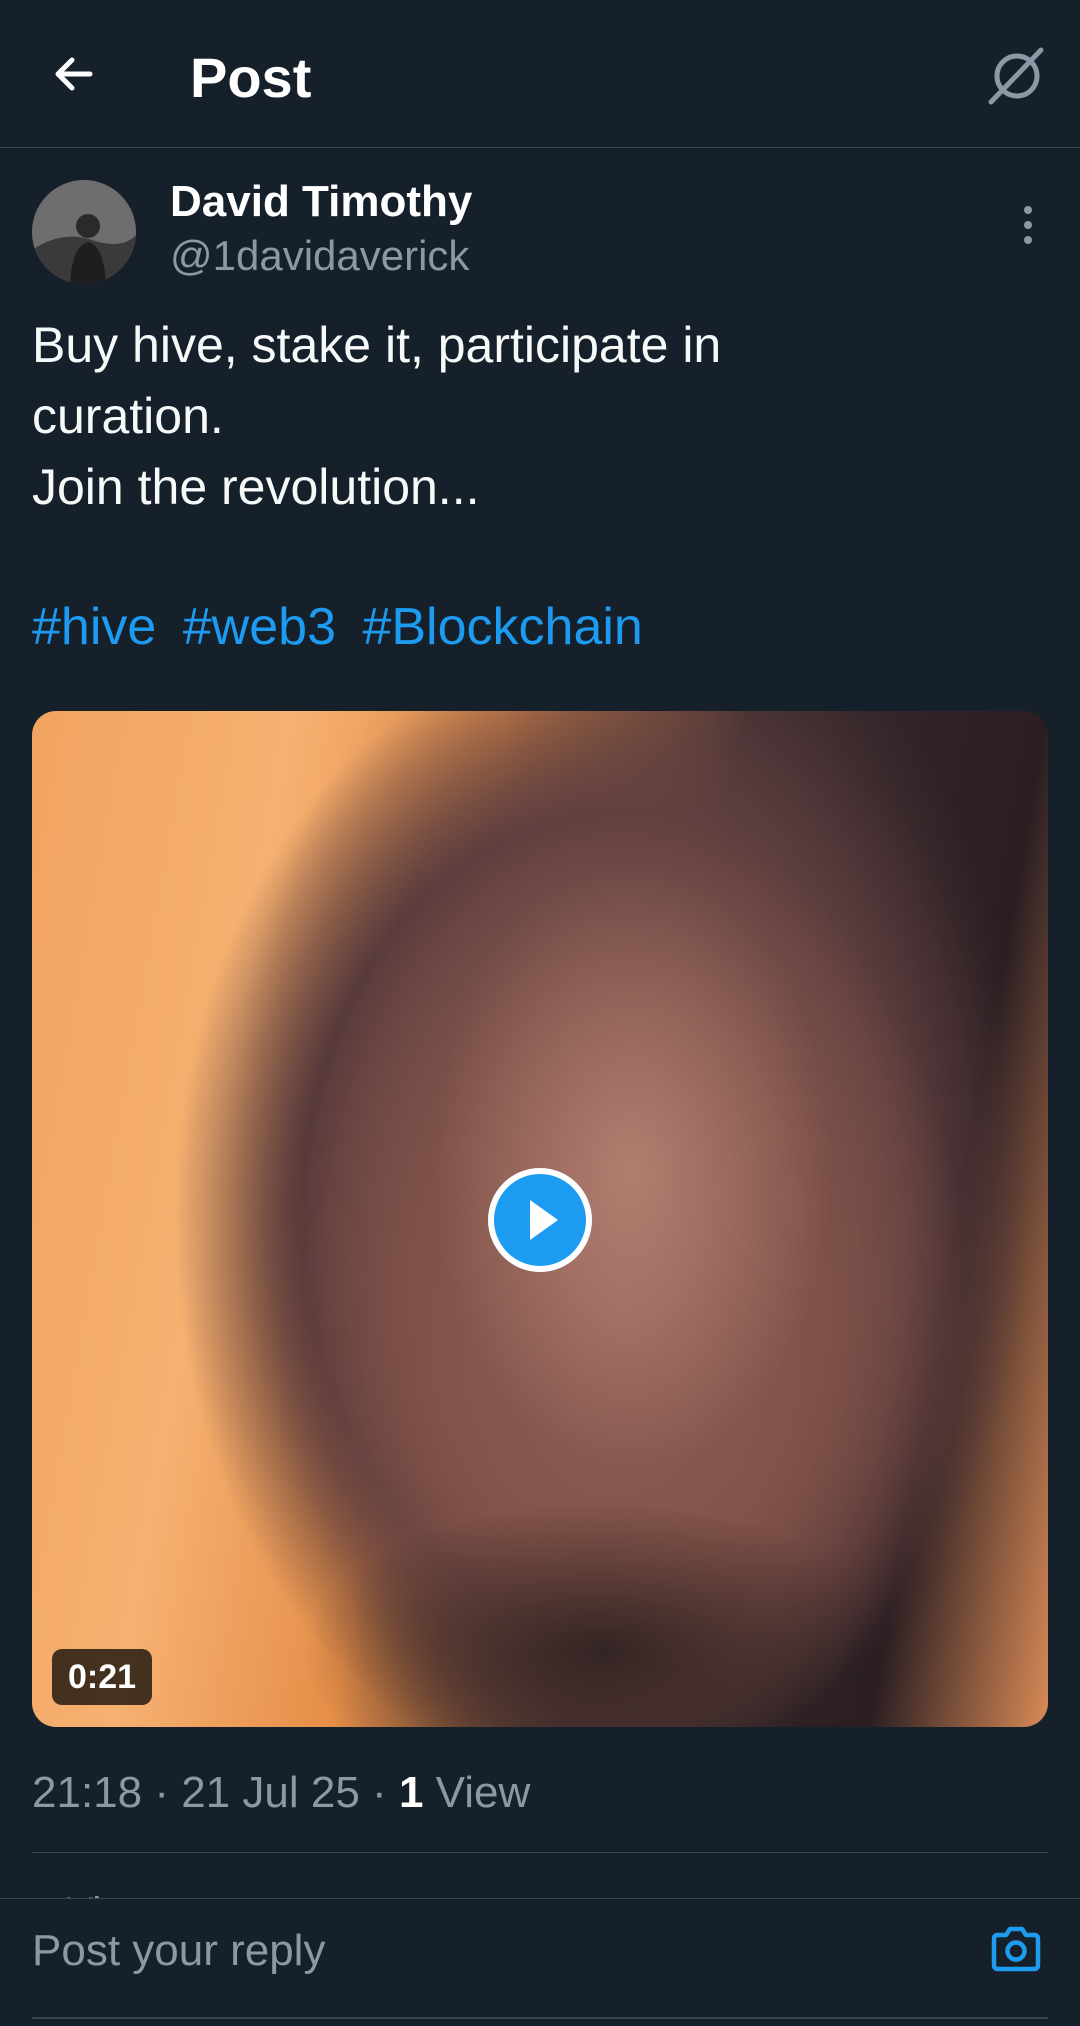  Describe the element at coordinates (251, 77) in the screenshot. I see `page-title: Post` at that location.